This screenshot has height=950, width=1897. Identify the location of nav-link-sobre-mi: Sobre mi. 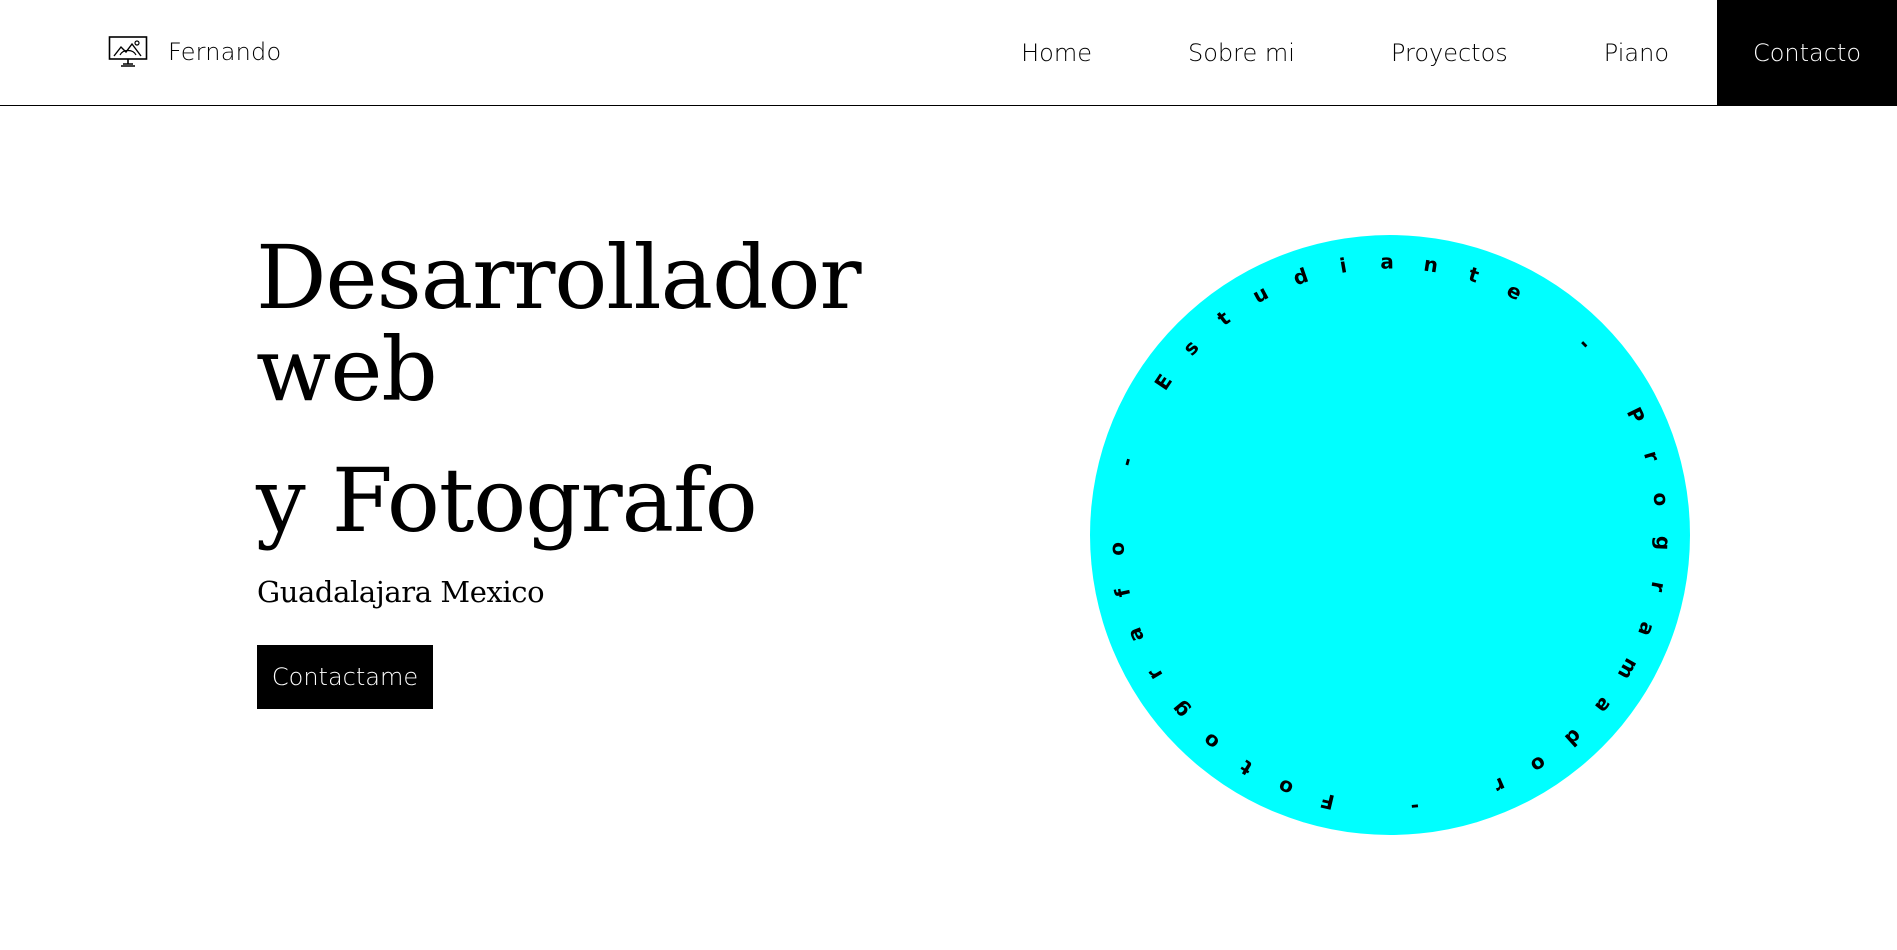
(1241, 52).